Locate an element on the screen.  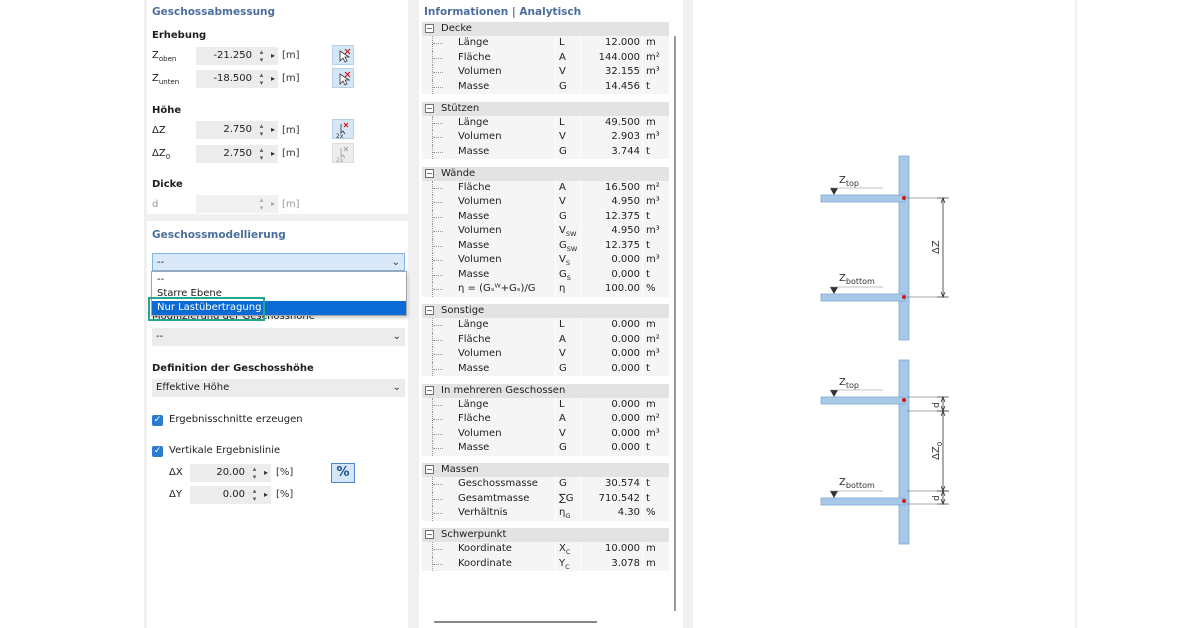
z-oben-pick-button is located at coordinates (343, 55).